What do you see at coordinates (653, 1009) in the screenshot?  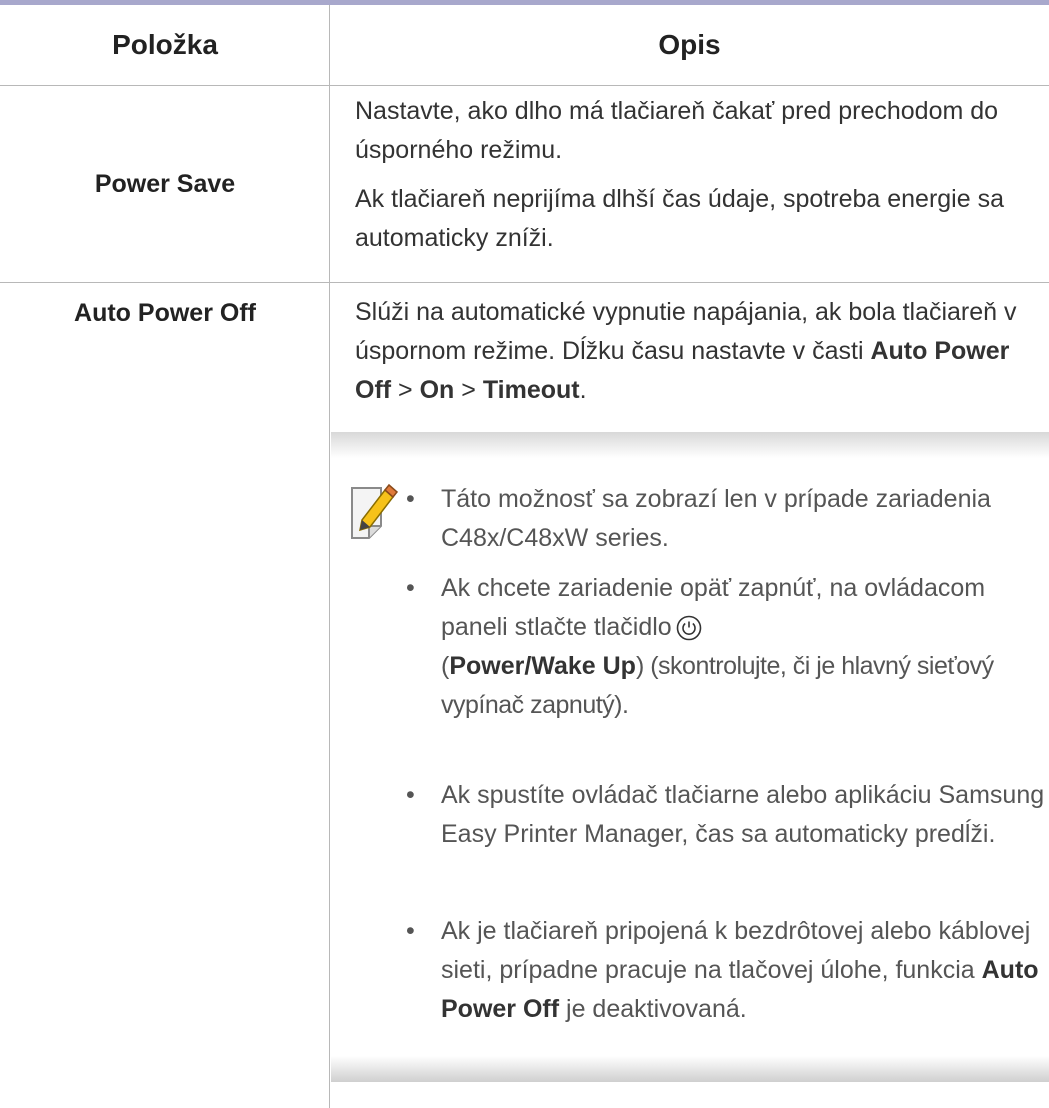 I see `bullet-text-part: je deaktivovaná.` at bounding box center [653, 1009].